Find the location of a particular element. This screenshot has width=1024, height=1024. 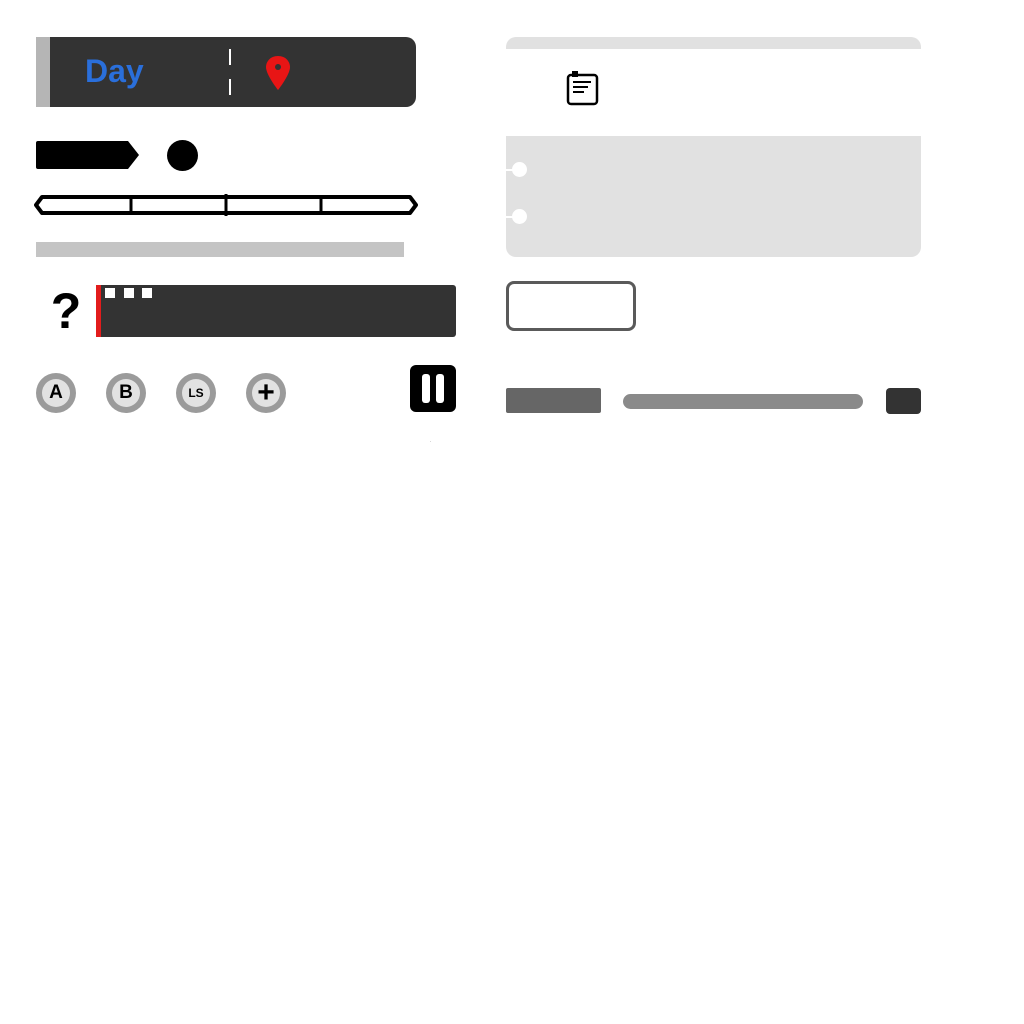

day-label: Day is located at coordinates (114, 71).